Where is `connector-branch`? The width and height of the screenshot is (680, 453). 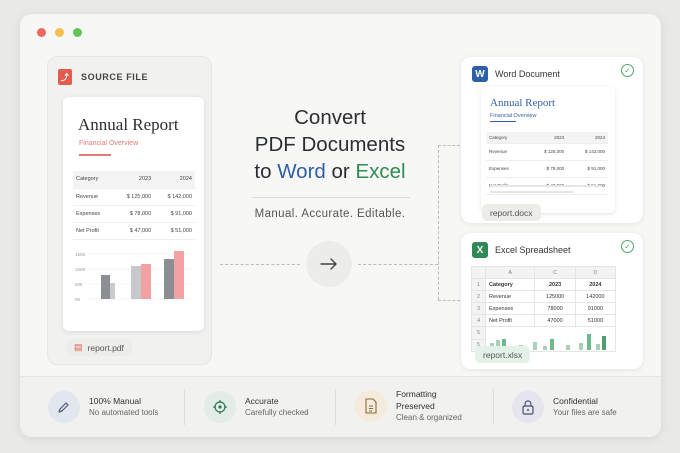 connector-branch is located at coordinates (438, 222).